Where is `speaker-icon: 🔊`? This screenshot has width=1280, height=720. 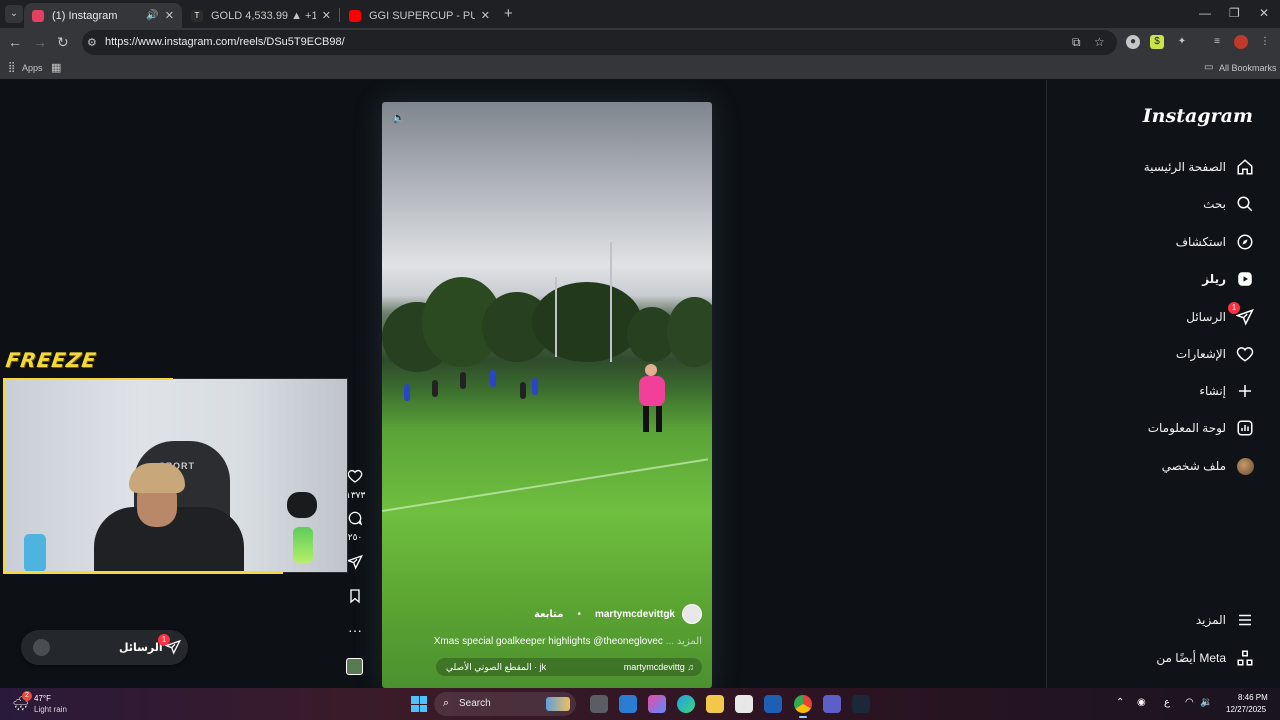
speaker-icon: 🔊 is located at coordinates (152, 15).